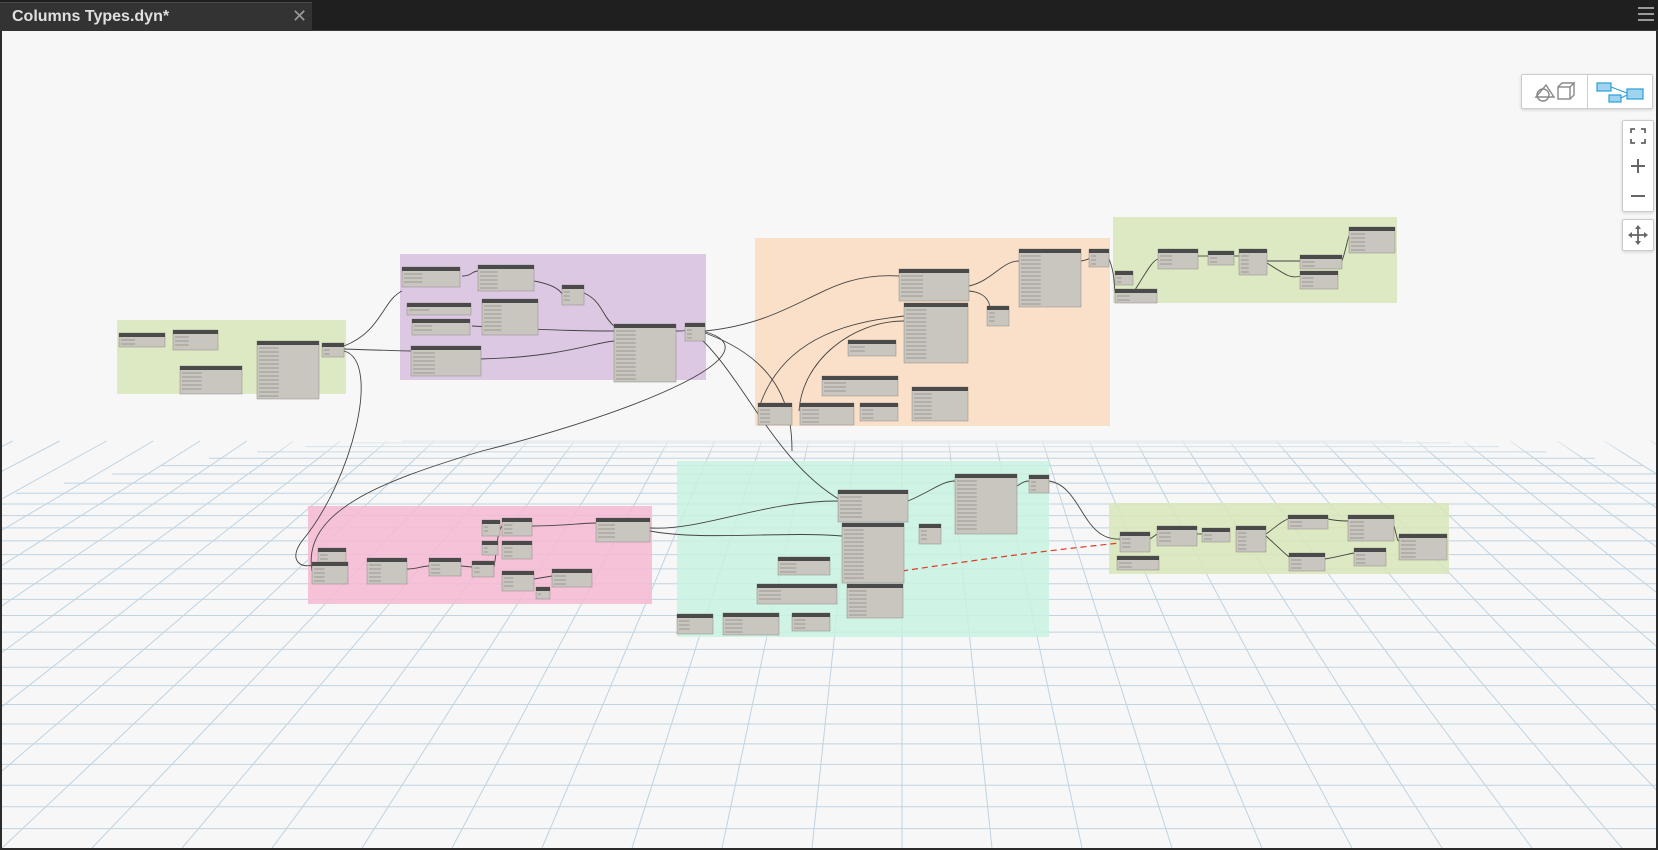  I want to click on title-bar: Columns Types.dyn* ✕, so click(829, 15).